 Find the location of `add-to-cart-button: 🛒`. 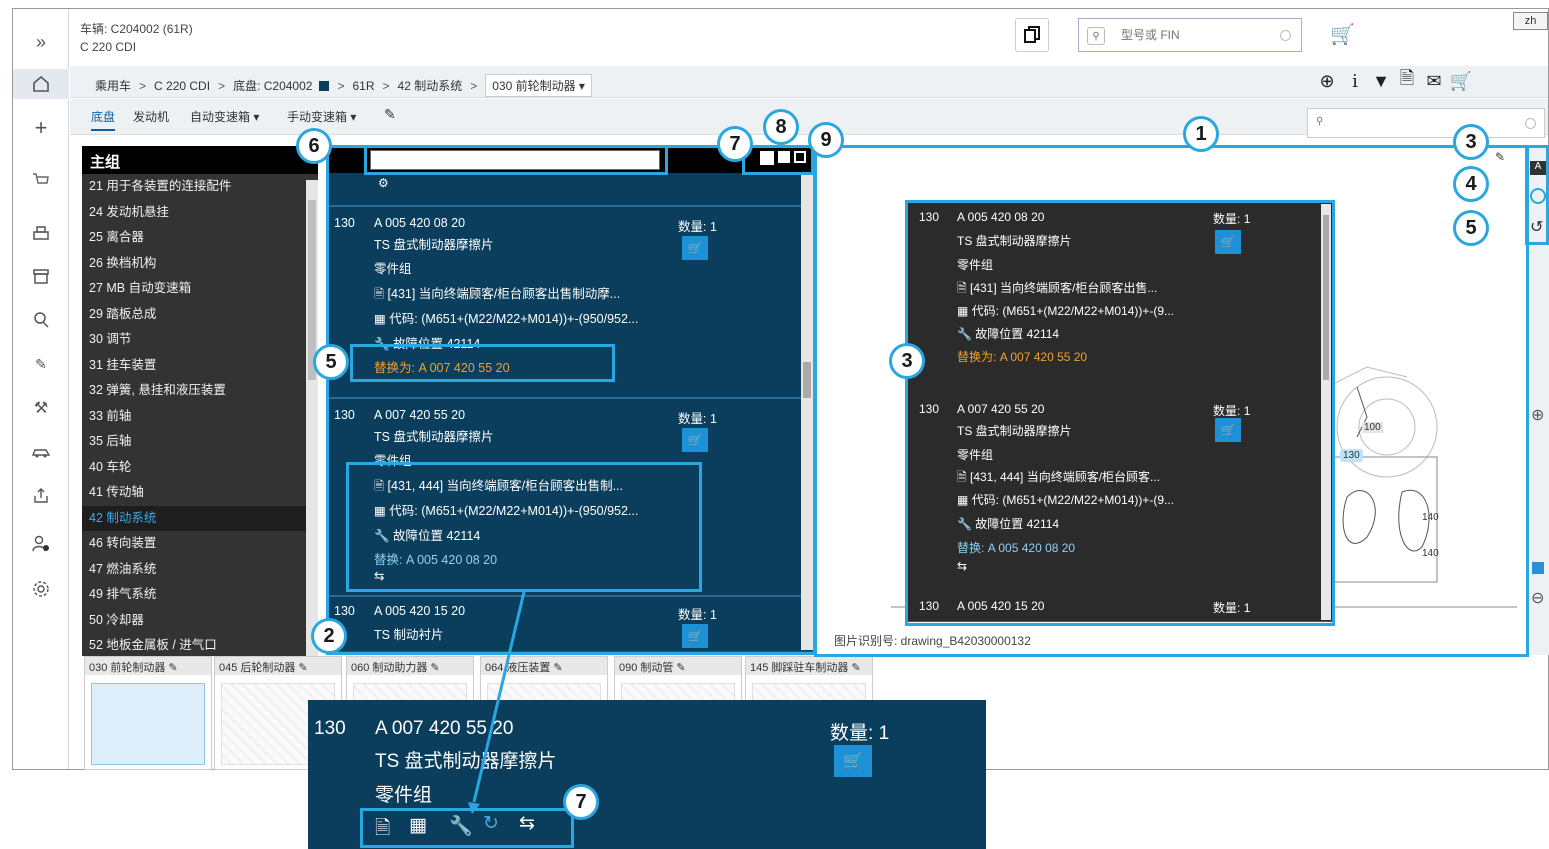

add-to-cart-button: 🛒 is located at coordinates (853, 761).